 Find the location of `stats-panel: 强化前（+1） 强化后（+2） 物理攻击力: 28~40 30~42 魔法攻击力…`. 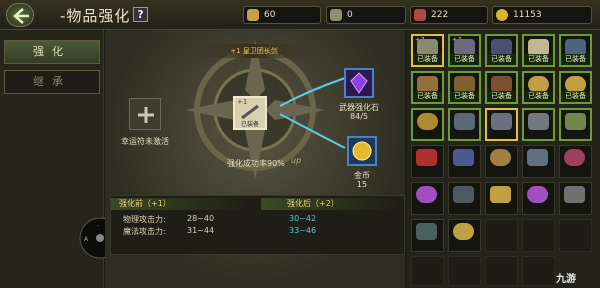

stats-panel: 强化前（+1） 强化后（+2） 物理攻击力: 28~40 30~42 魔法攻击力… is located at coordinates (257, 225).